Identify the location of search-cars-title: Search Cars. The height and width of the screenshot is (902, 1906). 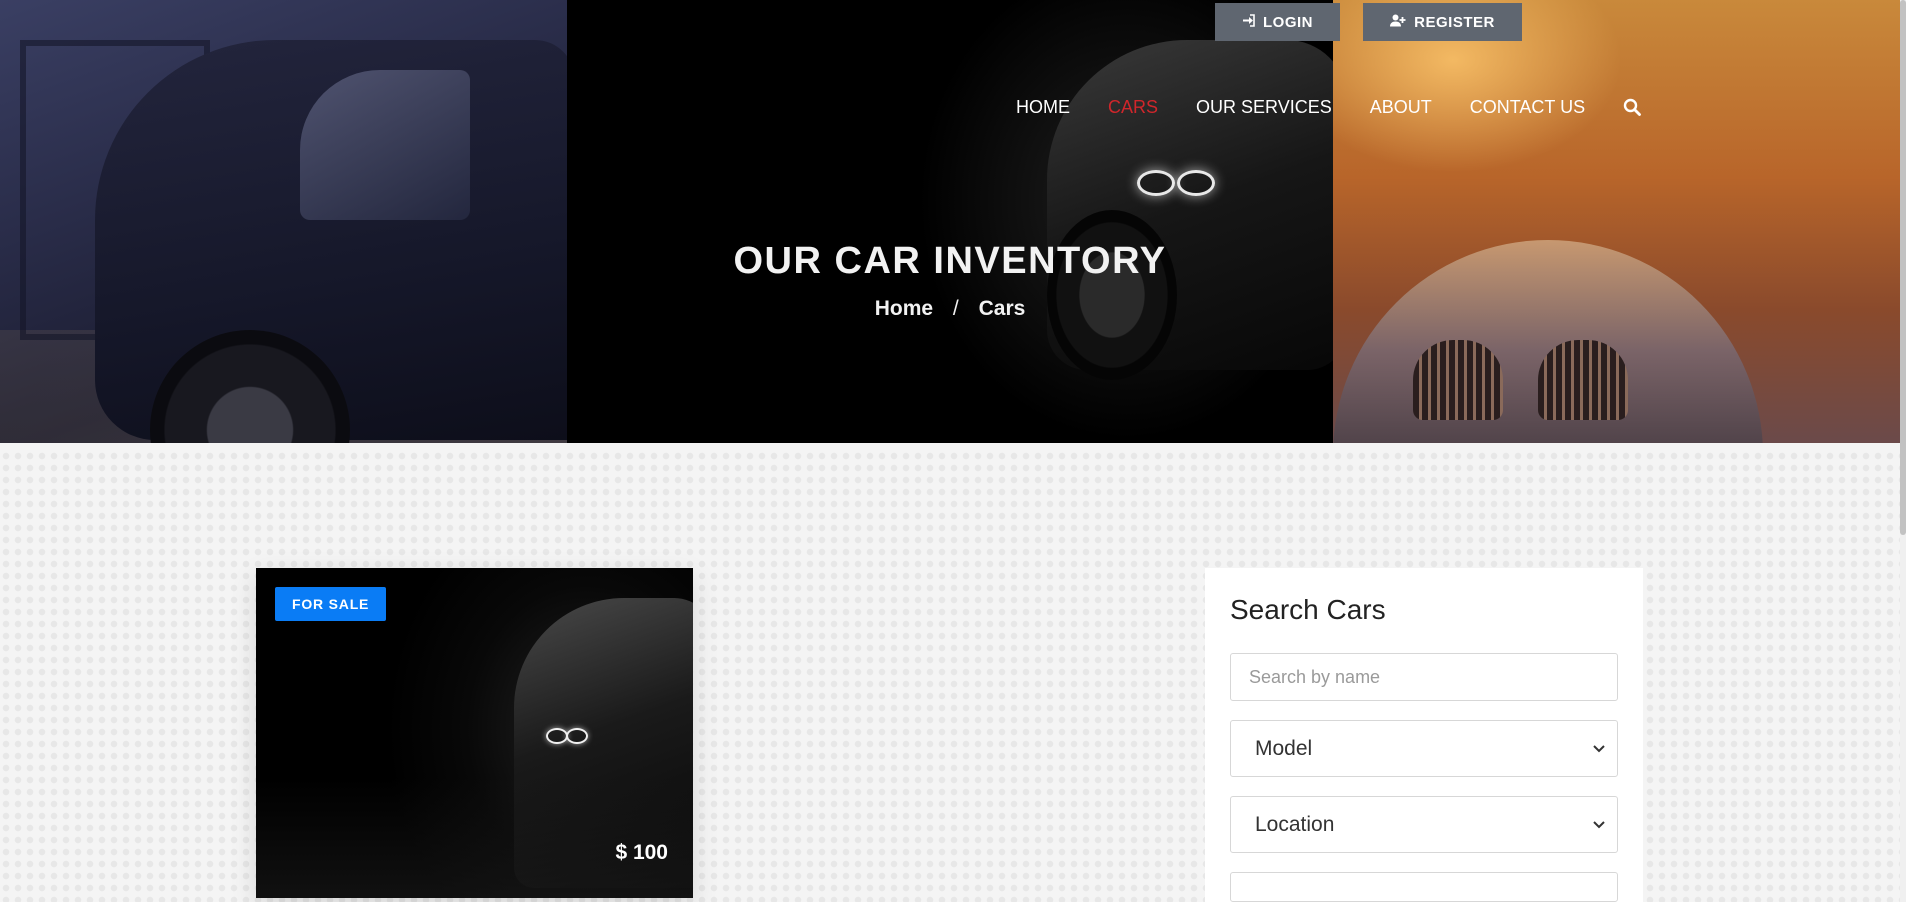
(1308, 609).